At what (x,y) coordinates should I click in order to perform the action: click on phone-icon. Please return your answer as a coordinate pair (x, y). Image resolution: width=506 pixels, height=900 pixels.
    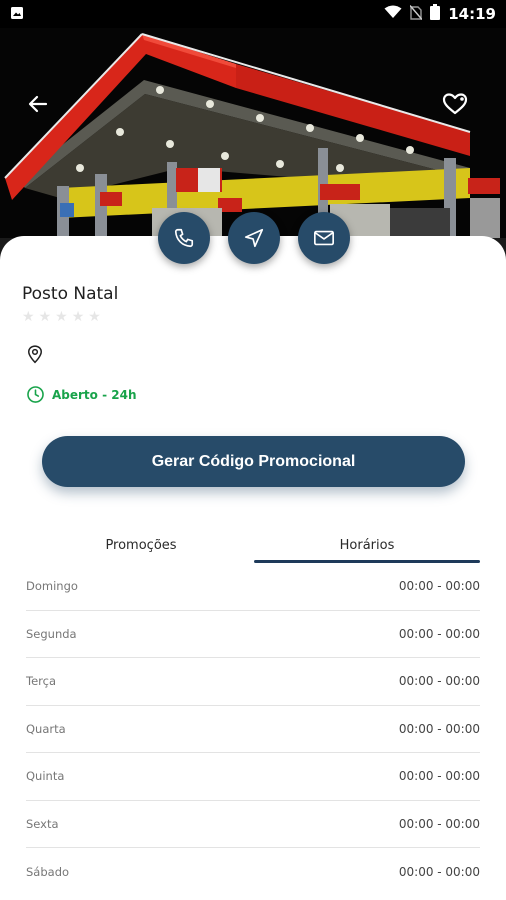
    Looking at the image, I should click on (184, 238).